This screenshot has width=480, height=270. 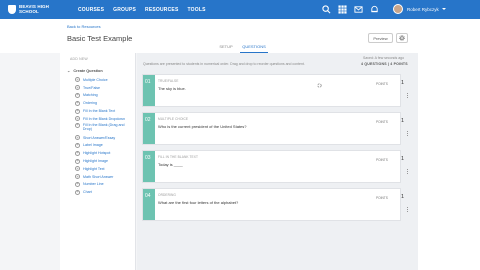 I want to click on question-text: The sky is blue., so click(x=172, y=88).